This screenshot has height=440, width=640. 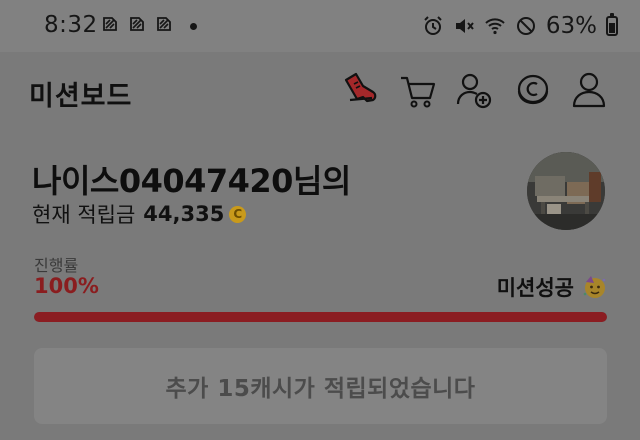 I want to click on system-status: 63%, so click(x=520, y=26).